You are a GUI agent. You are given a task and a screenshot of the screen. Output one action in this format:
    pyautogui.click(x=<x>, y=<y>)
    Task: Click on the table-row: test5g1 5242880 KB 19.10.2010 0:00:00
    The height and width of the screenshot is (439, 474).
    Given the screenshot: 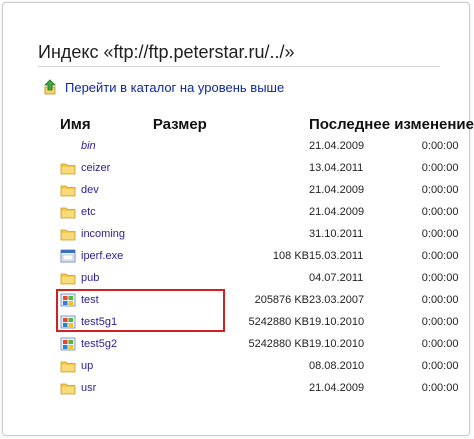 What is the action you would take?
    pyautogui.click(x=267, y=322)
    